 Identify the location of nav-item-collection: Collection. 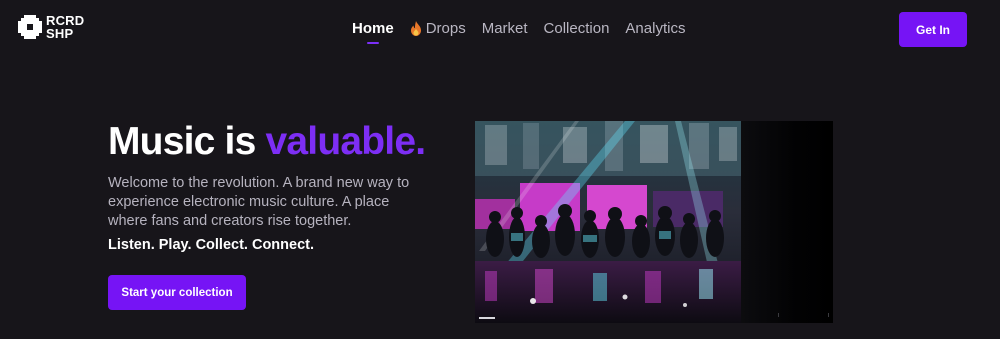
(577, 28).